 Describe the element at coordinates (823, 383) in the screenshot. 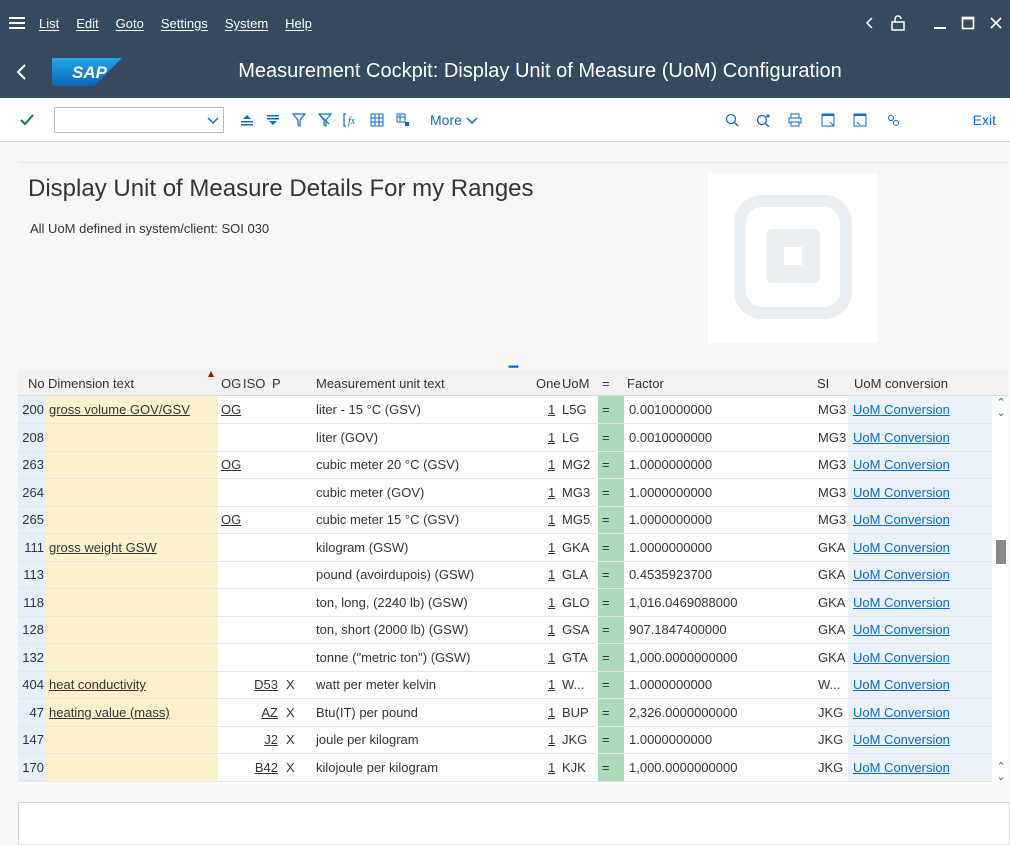

I see `col-header-si: SI` at that location.